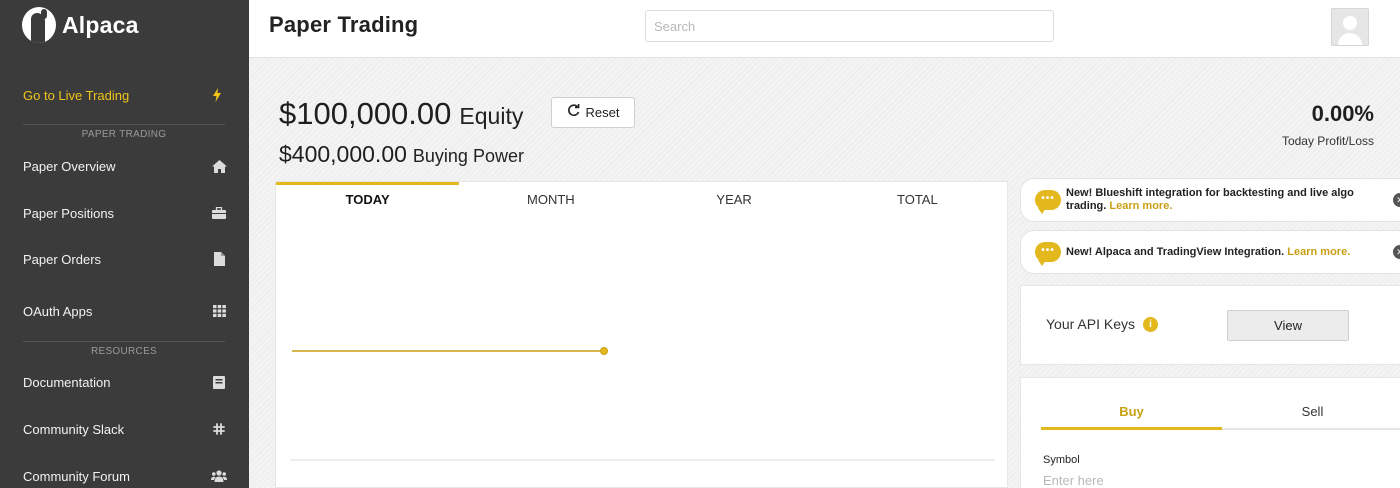 This screenshot has height=488, width=1400. I want to click on tab-today: TODAY, so click(368, 200).